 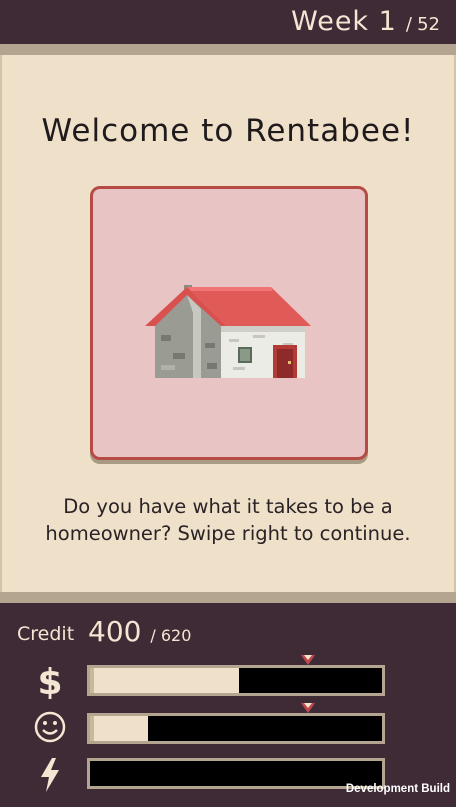 What do you see at coordinates (228, 597) in the screenshot?
I see `bottom-divider` at bounding box center [228, 597].